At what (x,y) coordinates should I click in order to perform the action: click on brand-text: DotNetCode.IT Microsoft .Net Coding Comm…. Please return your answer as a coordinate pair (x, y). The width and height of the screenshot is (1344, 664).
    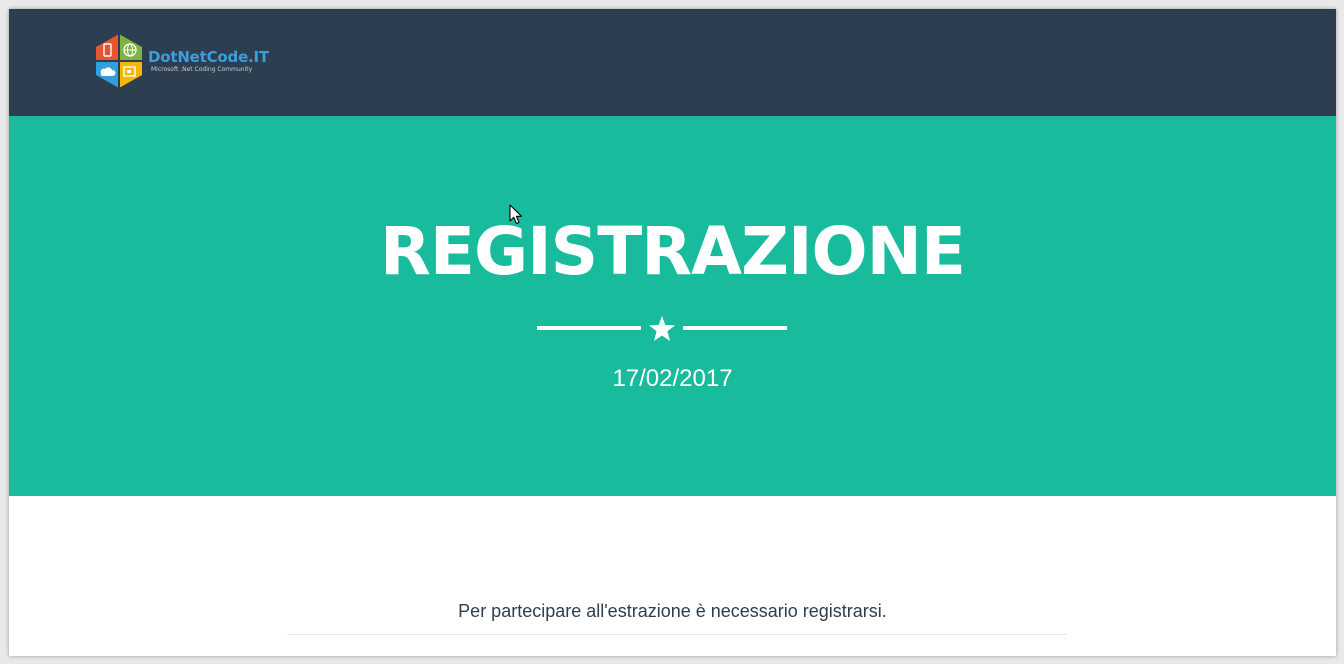
    Looking at the image, I should click on (208, 61).